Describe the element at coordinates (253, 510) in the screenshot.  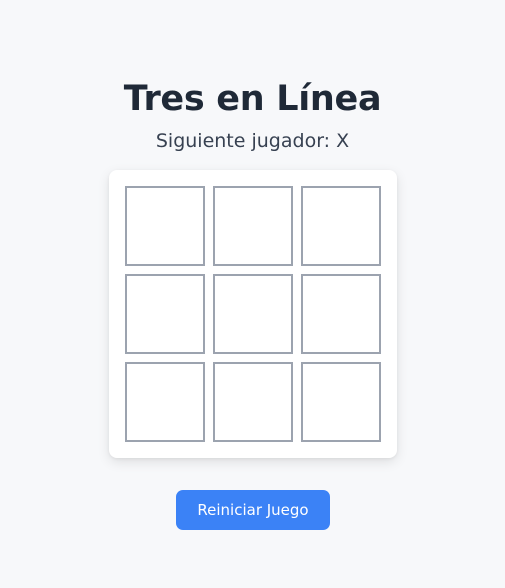
I see `reset-game-button: Reiniciar Juego` at that location.